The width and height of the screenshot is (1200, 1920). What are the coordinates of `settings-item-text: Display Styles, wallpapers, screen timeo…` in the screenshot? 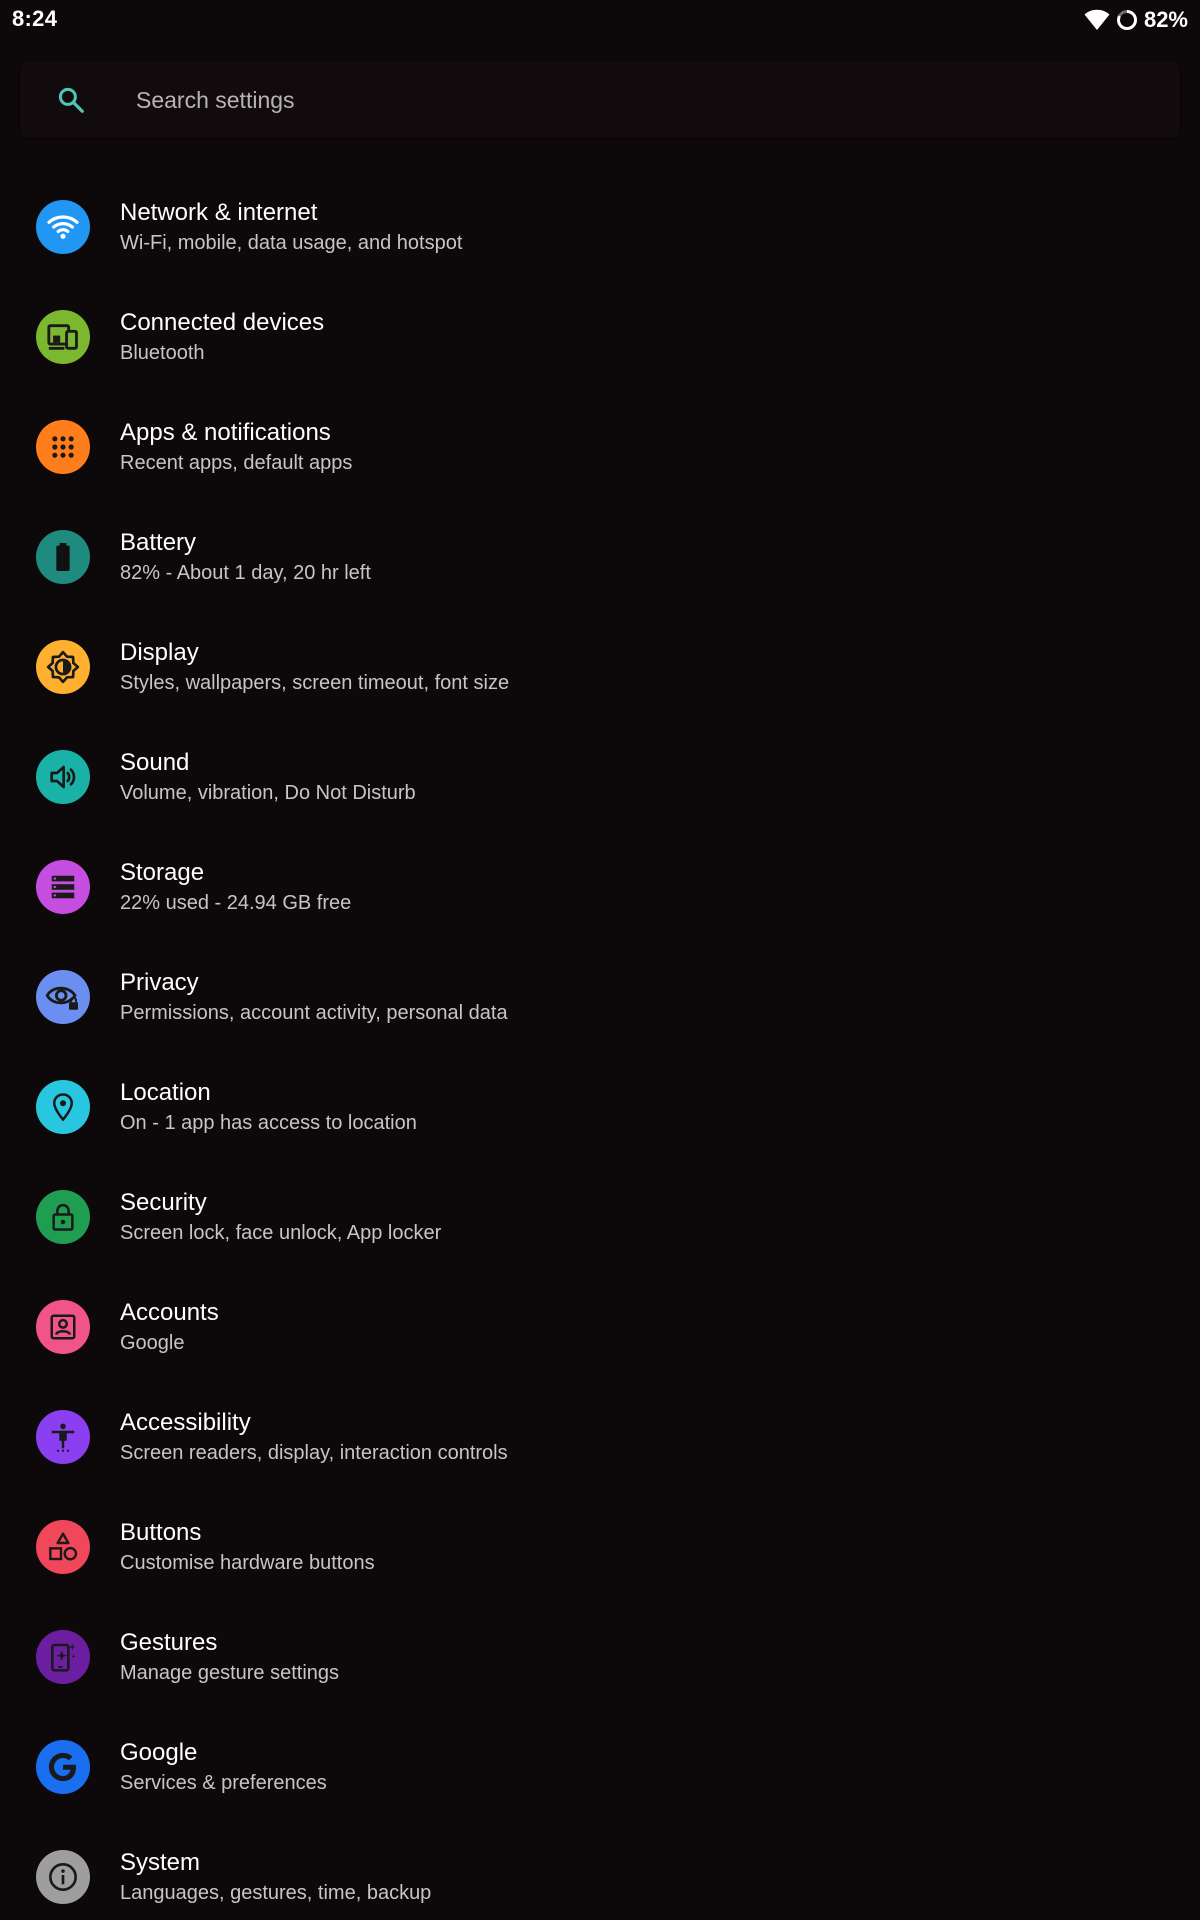 It's located at (314, 667).